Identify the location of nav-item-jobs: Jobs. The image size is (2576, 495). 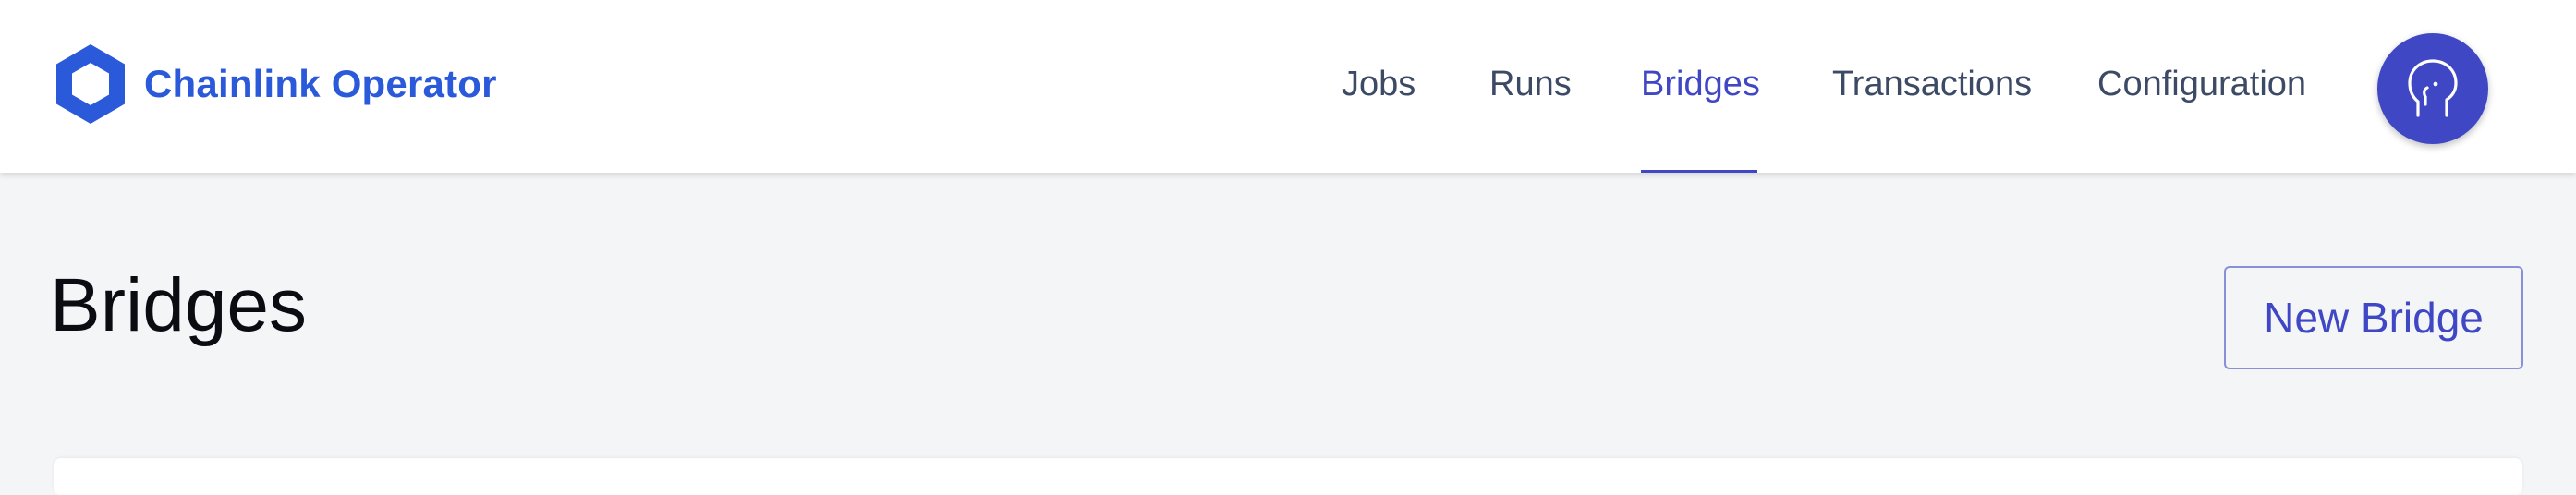
(1379, 84).